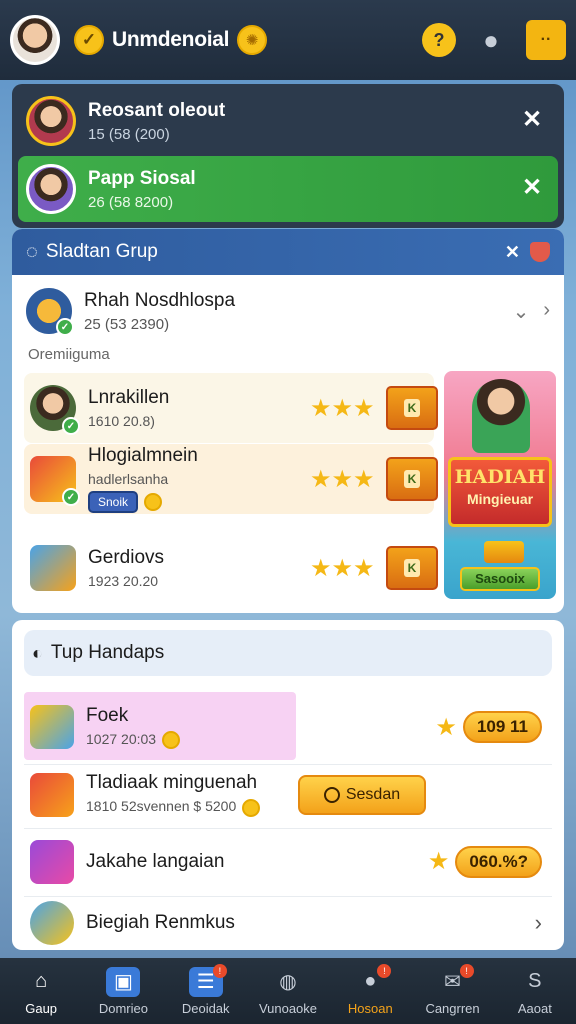  What do you see at coordinates (534, 1008) in the screenshot?
I see `nav-label: Aaoat` at bounding box center [534, 1008].